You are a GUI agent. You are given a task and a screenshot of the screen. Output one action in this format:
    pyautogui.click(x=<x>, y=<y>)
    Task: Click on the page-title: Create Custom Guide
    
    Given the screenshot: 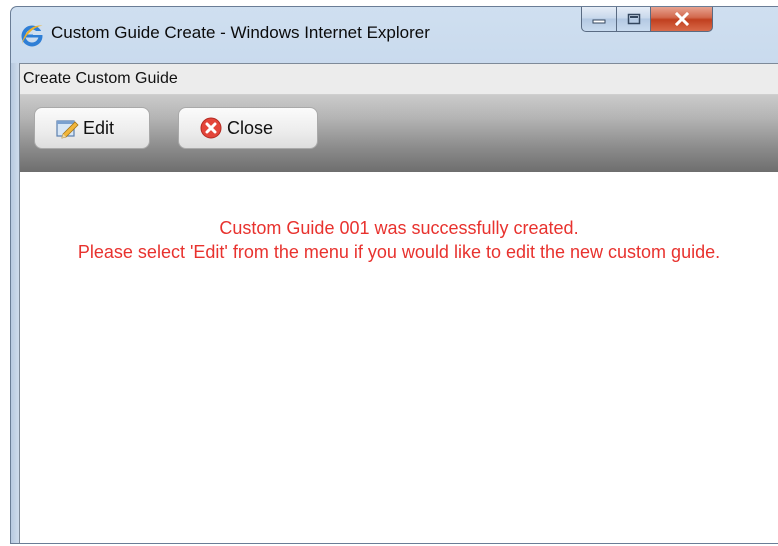 What is the action you would take?
    pyautogui.click(x=100, y=78)
    